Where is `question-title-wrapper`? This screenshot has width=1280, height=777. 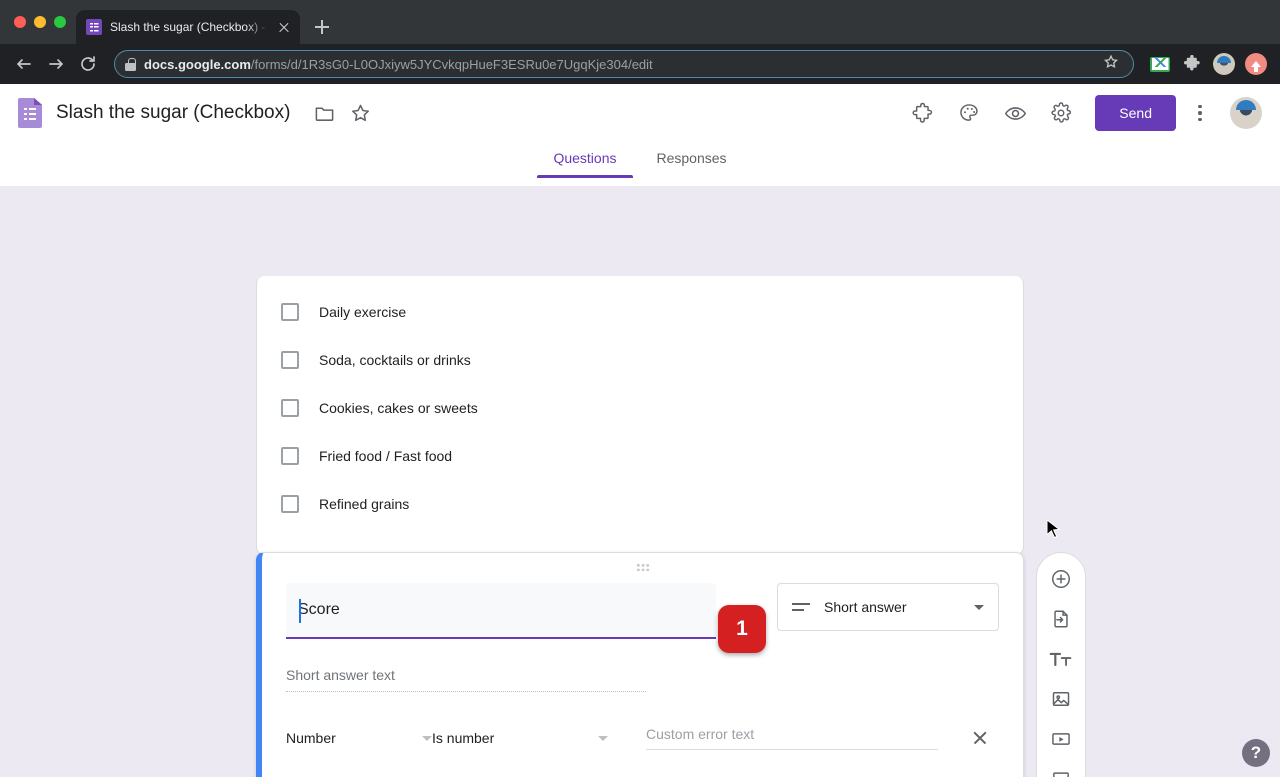 question-title-wrapper is located at coordinates (501, 611).